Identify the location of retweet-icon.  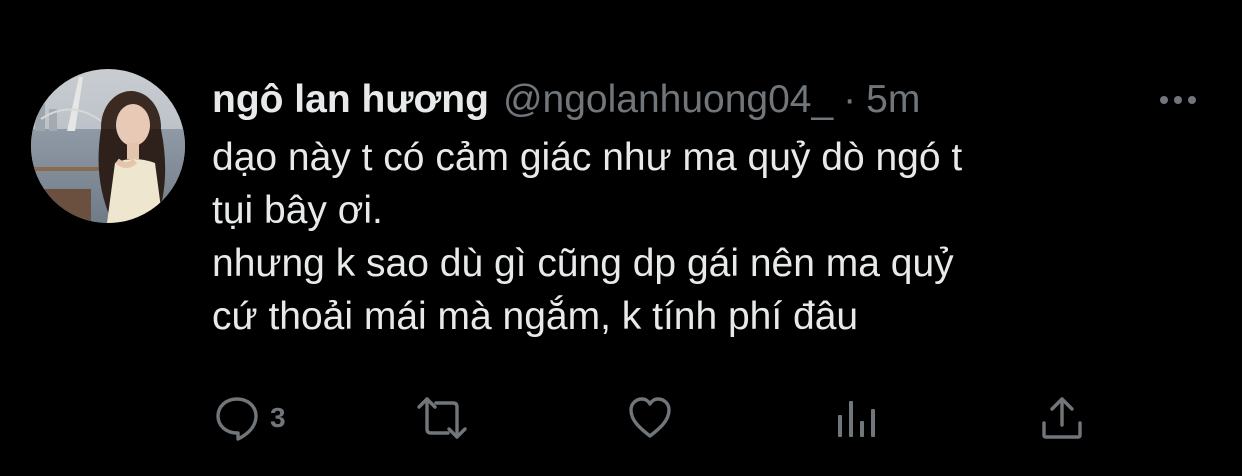
(442, 418).